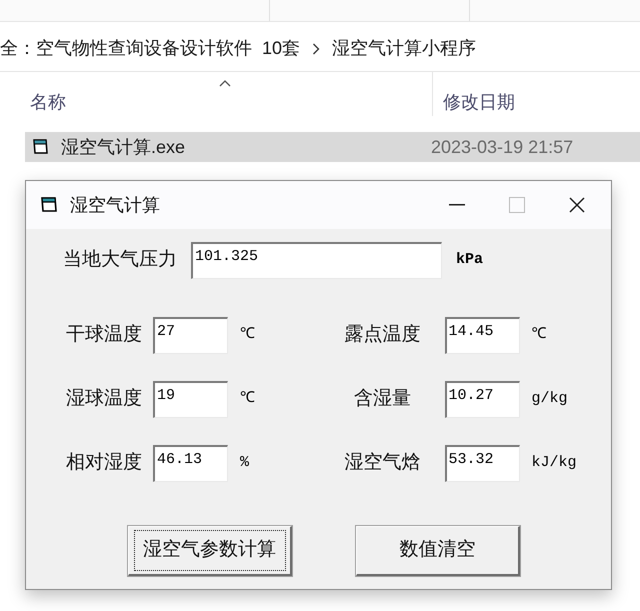 The width and height of the screenshot is (640, 611). What do you see at coordinates (482, 463) in the screenshot?
I see `input-field: 53.32` at bounding box center [482, 463].